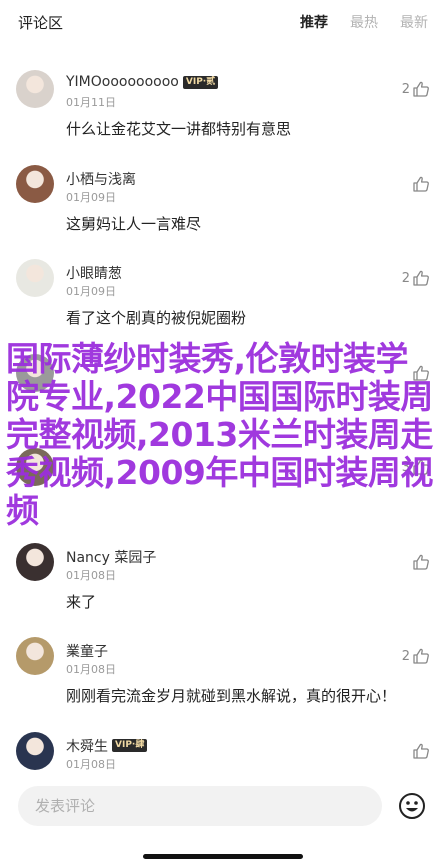 This screenshot has height=868, width=446. I want to click on tab-recommended: 推荐, so click(314, 22).